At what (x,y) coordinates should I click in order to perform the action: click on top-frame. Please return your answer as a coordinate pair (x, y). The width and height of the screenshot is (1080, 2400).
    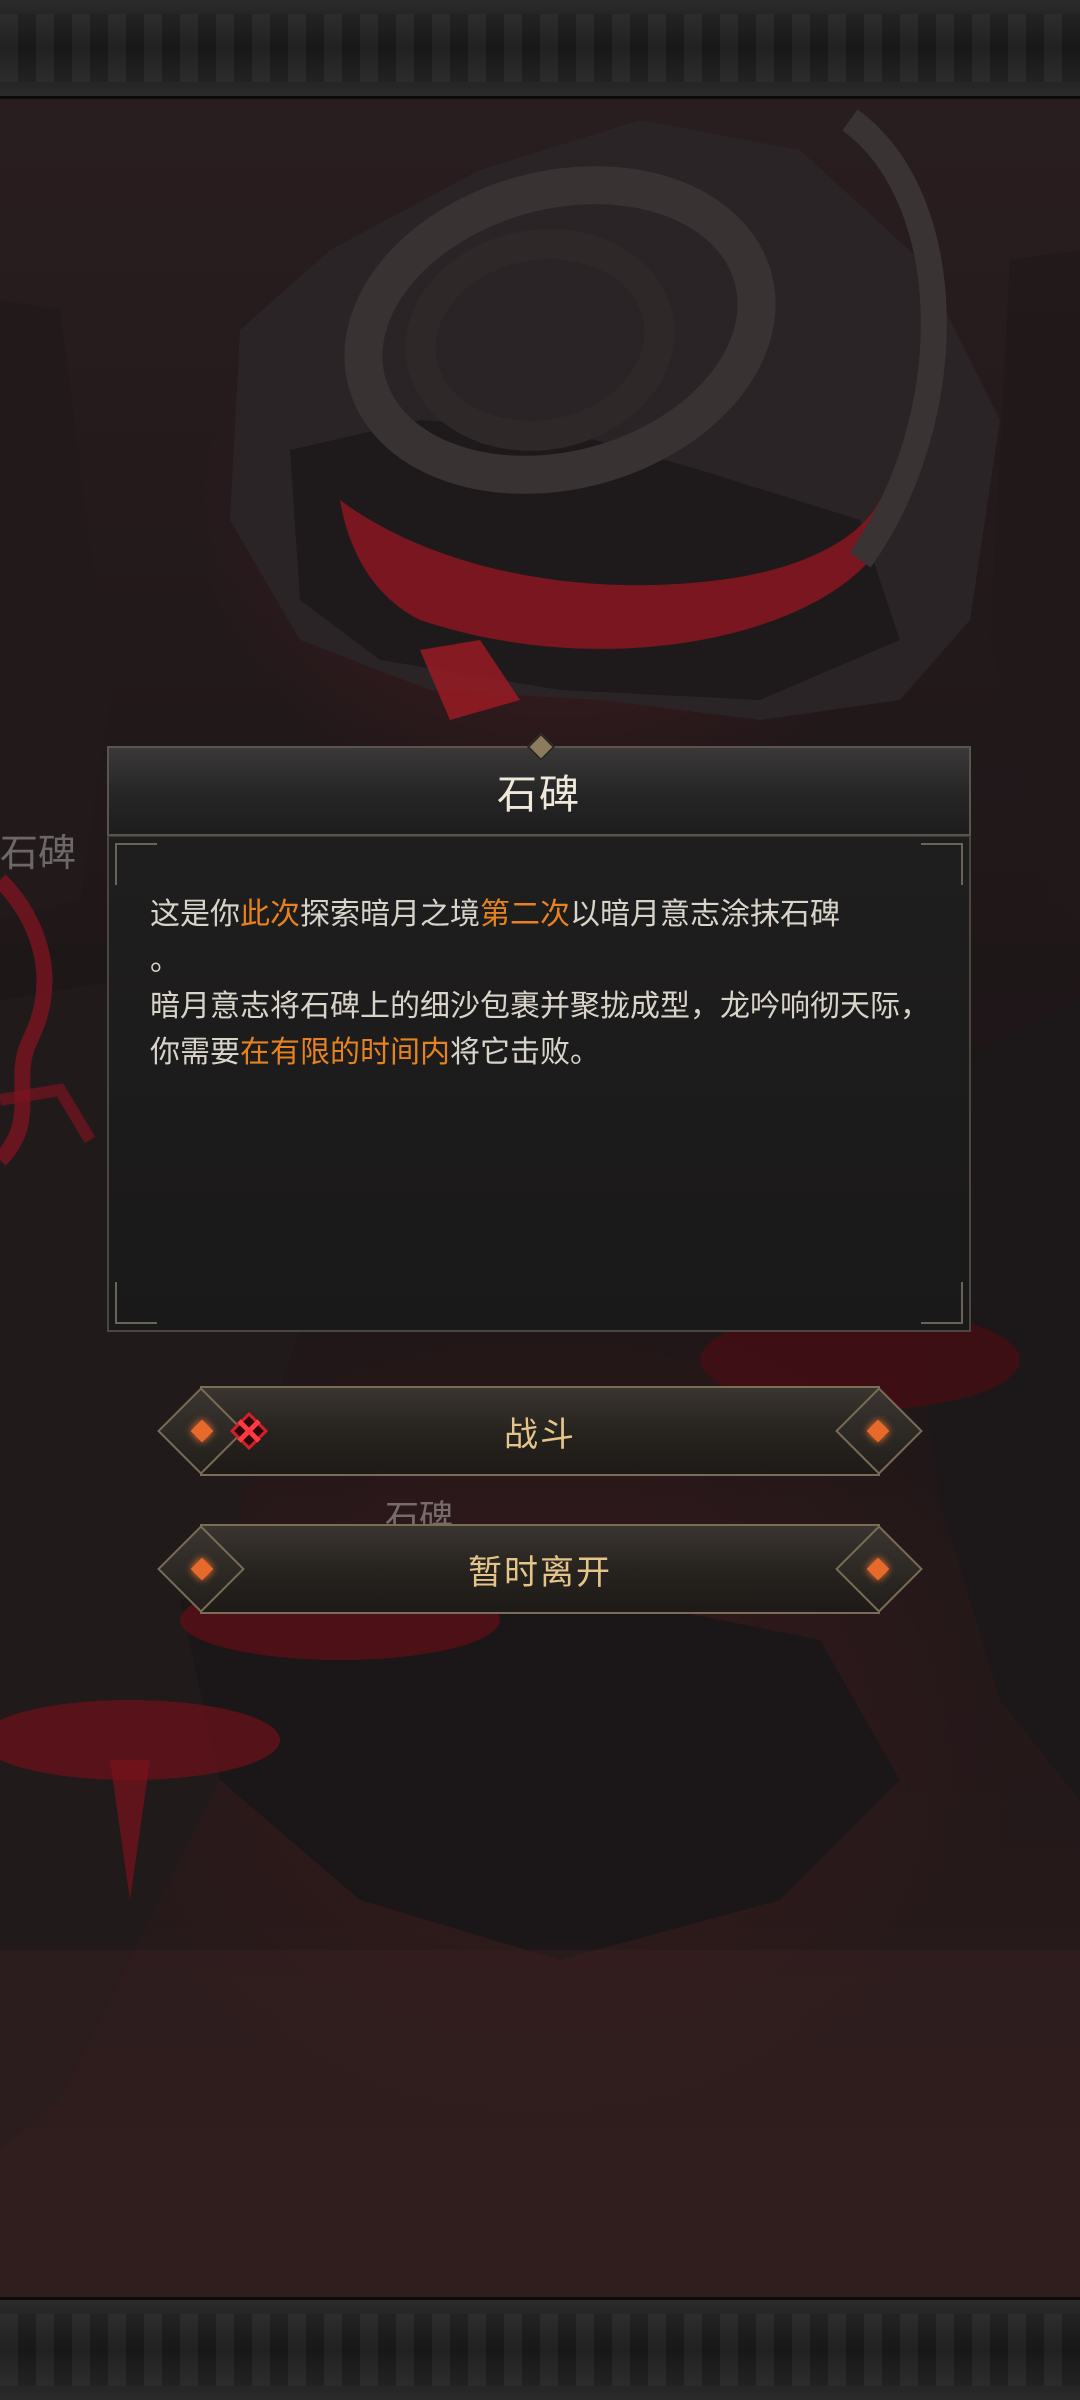
    Looking at the image, I should click on (540, 49).